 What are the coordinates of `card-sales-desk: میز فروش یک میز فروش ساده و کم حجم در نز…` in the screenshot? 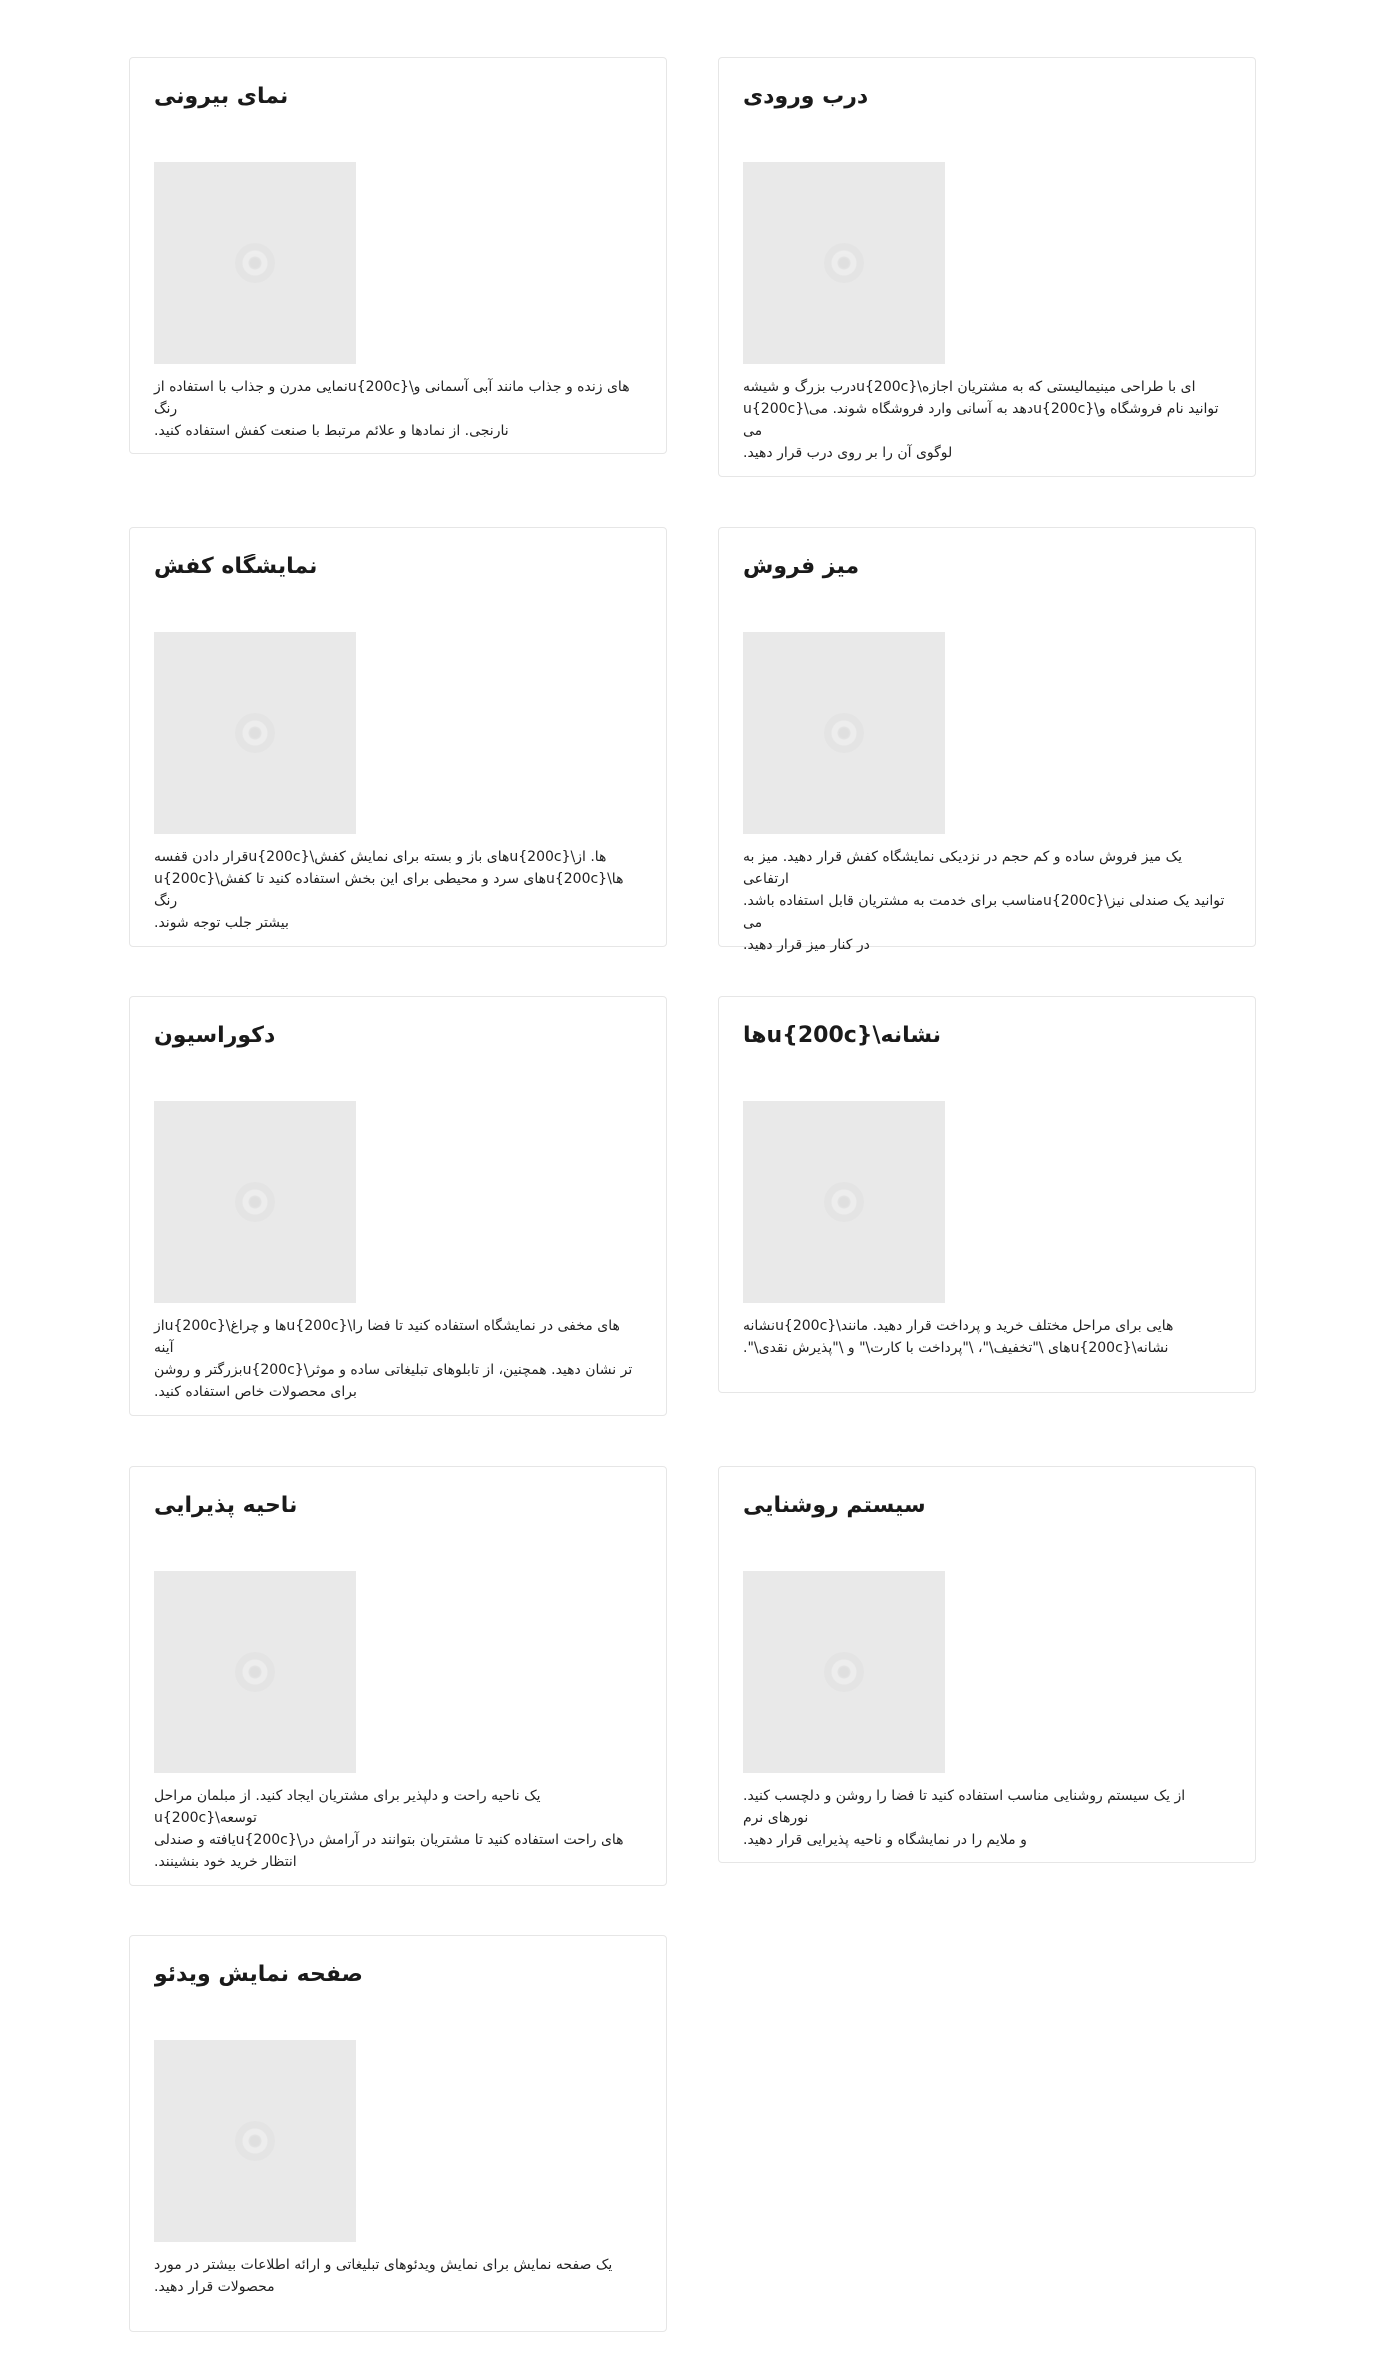 It's located at (987, 740).